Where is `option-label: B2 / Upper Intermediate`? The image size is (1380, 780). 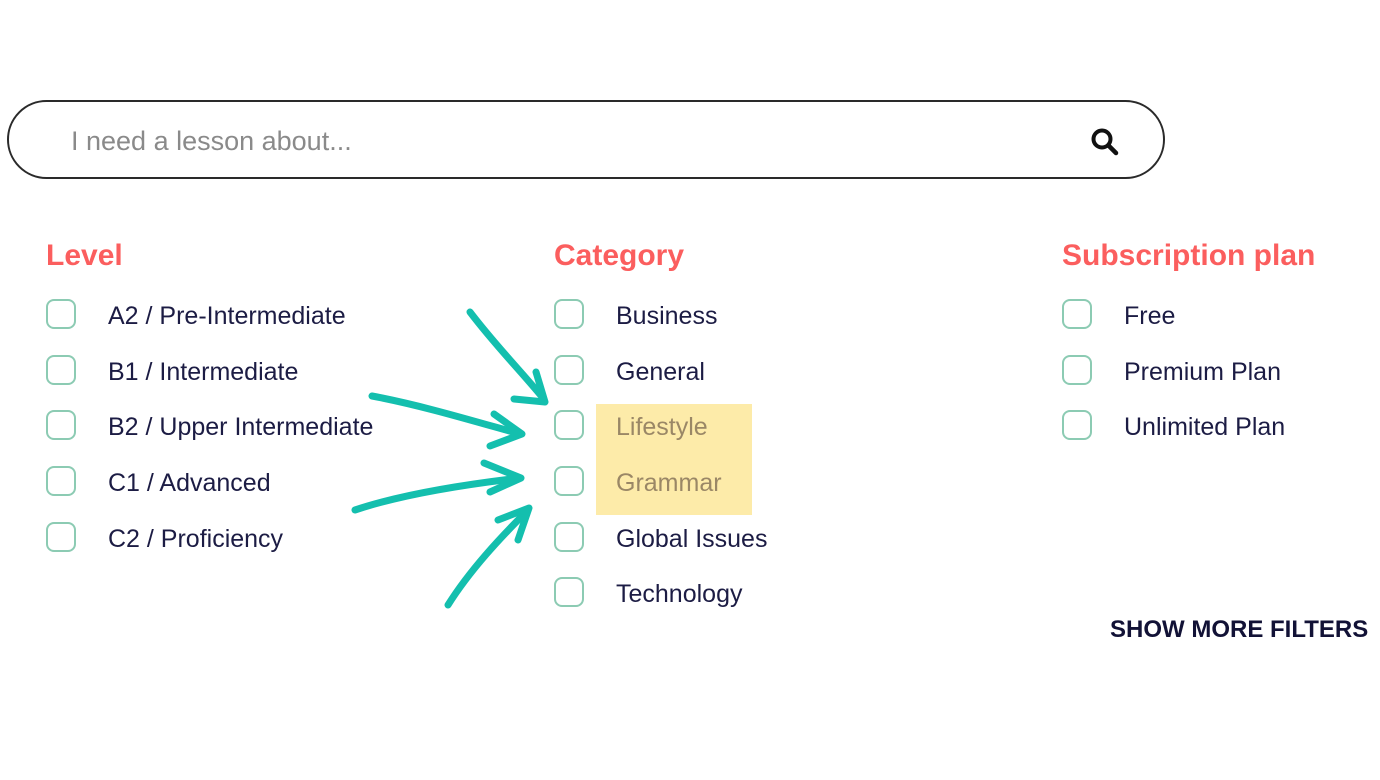 option-label: B2 / Upper Intermediate is located at coordinates (241, 427).